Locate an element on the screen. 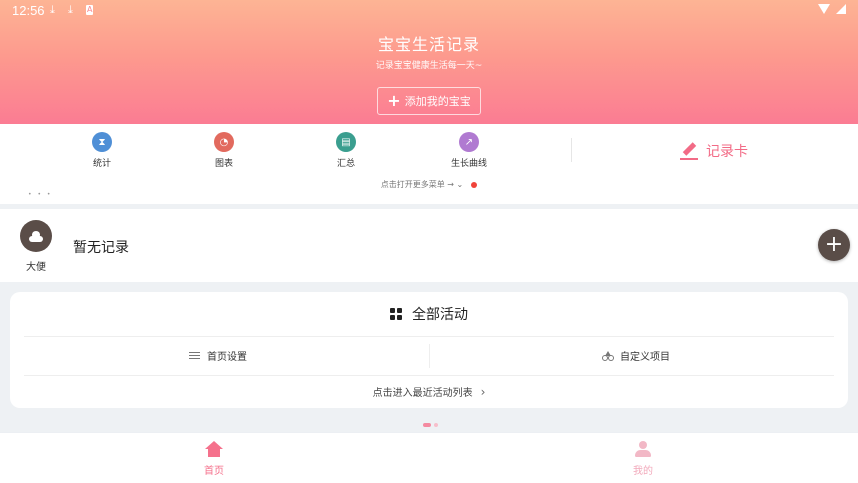 The image size is (858, 483). tab-label: 我的 is located at coordinates (643, 471).